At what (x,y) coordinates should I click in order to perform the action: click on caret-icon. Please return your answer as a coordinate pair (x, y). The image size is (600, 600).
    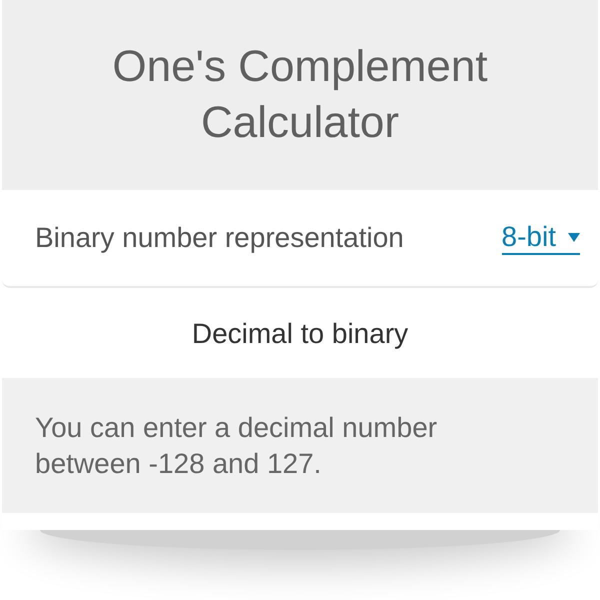
    Looking at the image, I should click on (574, 237).